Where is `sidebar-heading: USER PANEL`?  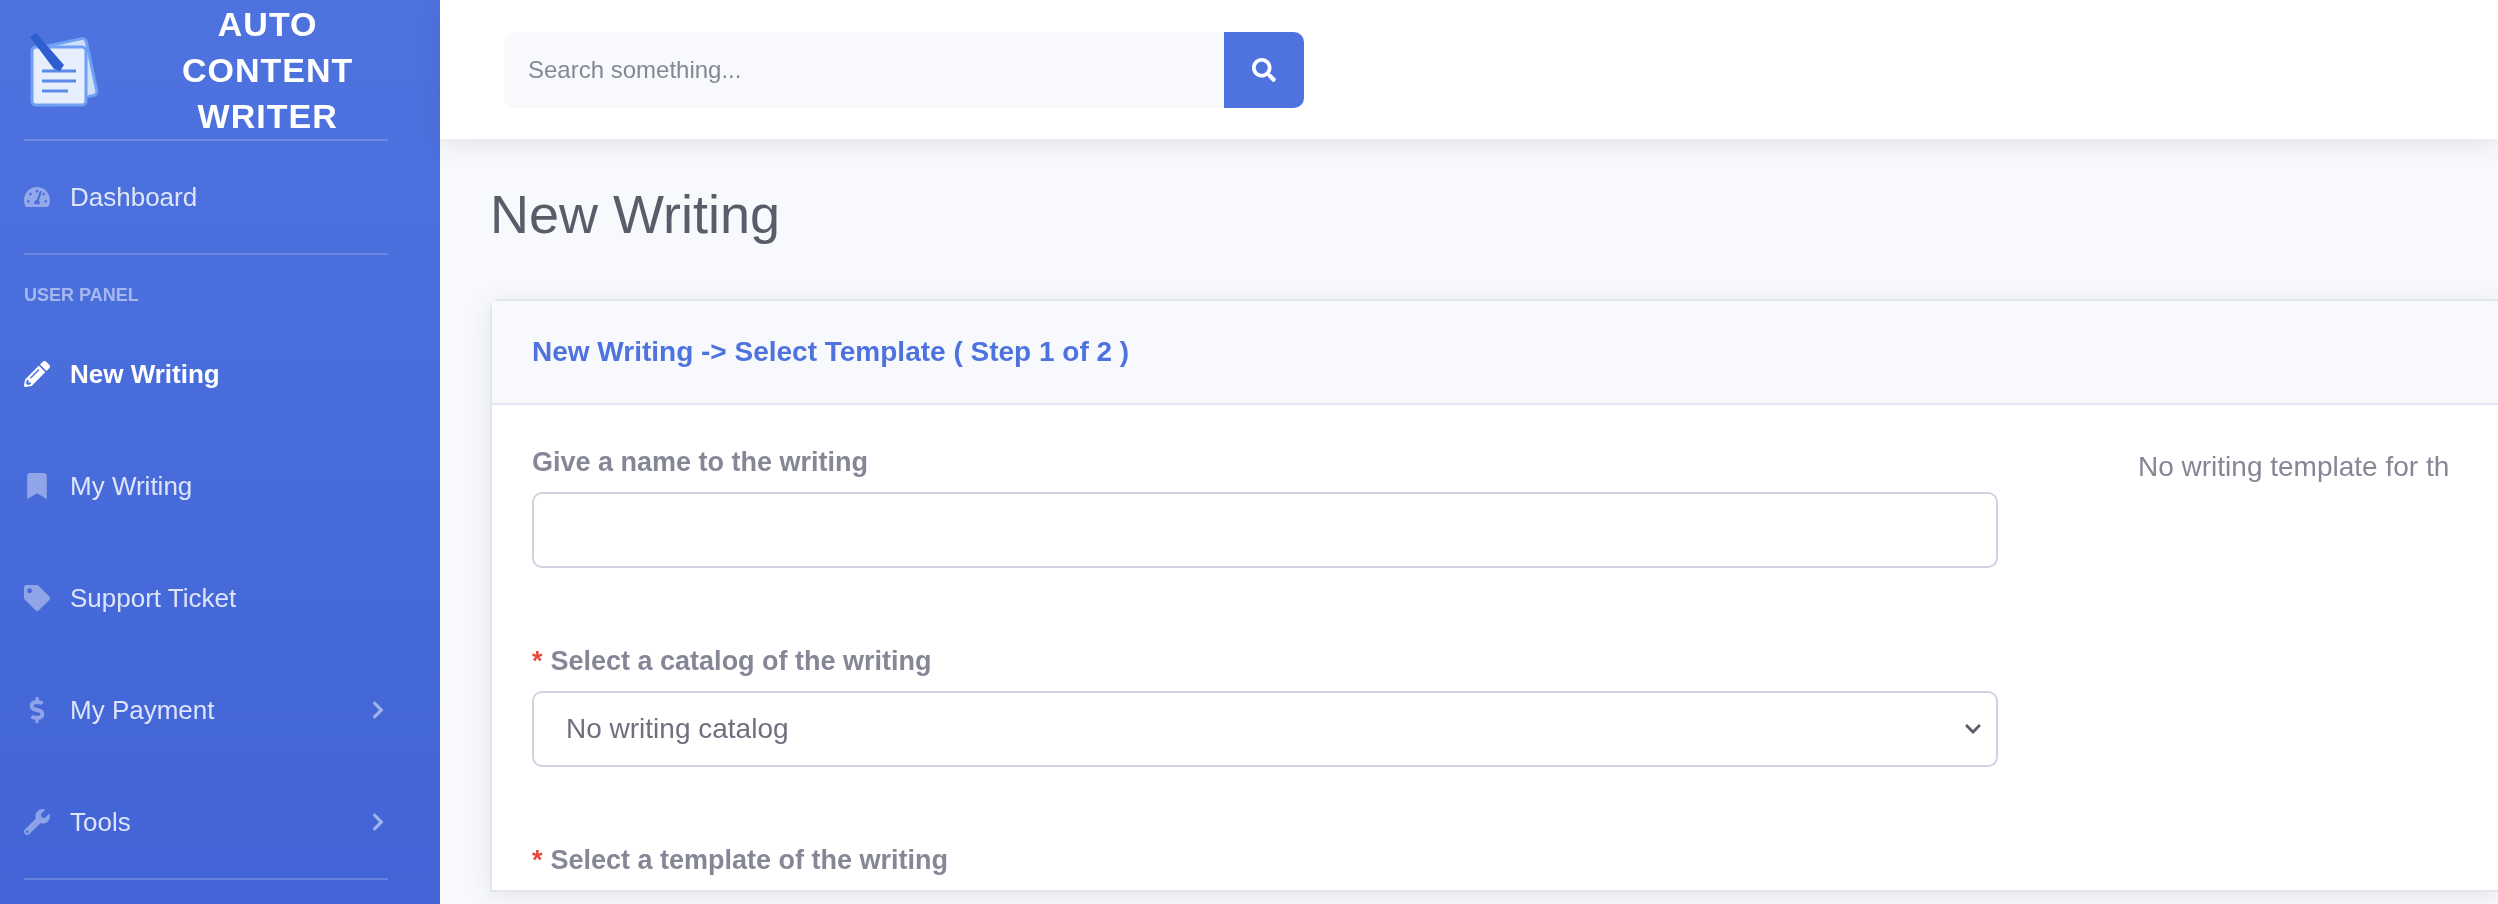 sidebar-heading: USER PANEL is located at coordinates (82, 295).